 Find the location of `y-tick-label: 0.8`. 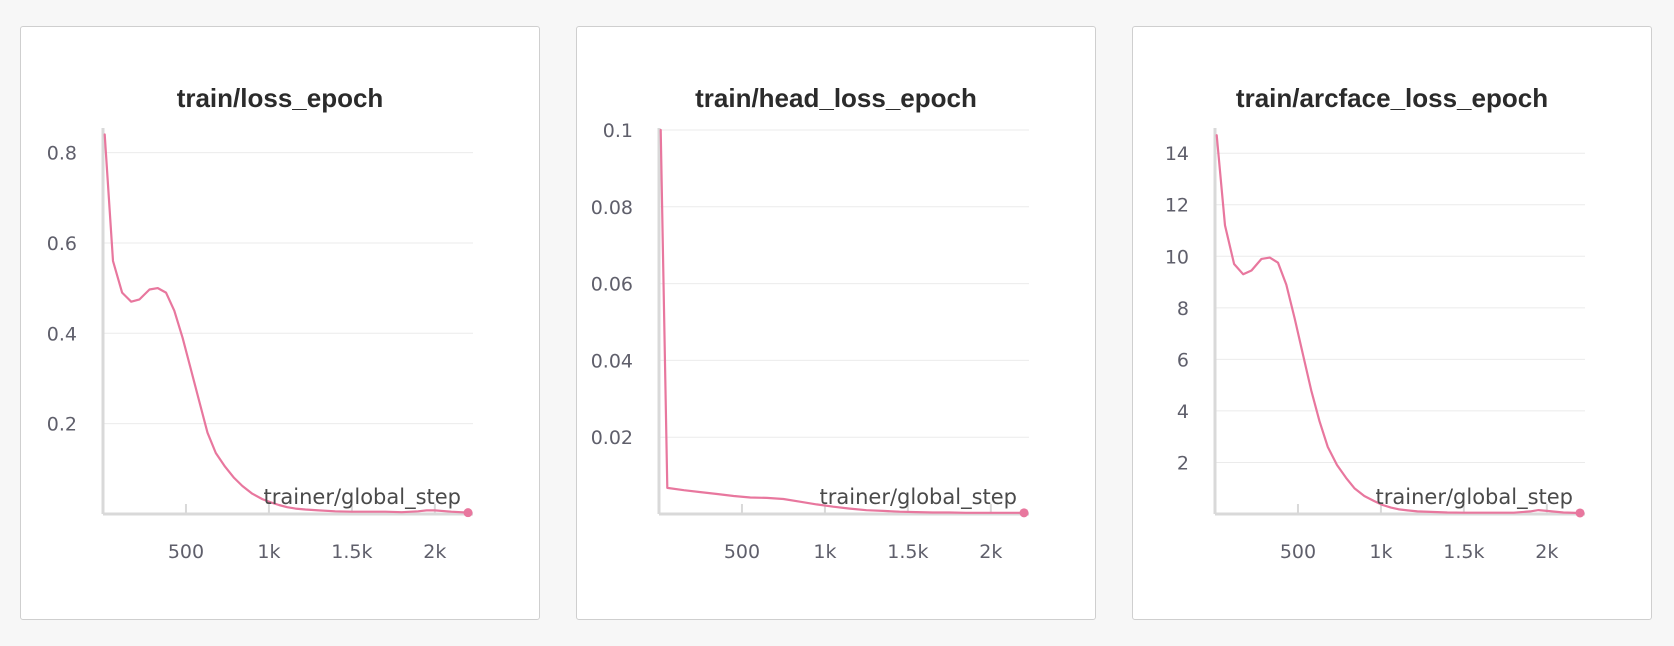

y-tick-label: 0.8 is located at coordinates (62, 154).